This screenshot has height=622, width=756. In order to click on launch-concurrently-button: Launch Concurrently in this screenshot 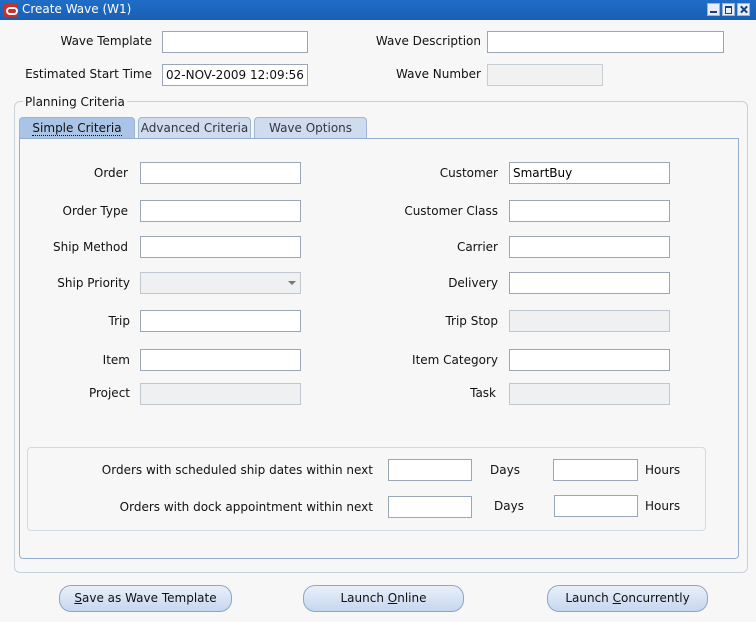, I will do `click(627, 598)`.